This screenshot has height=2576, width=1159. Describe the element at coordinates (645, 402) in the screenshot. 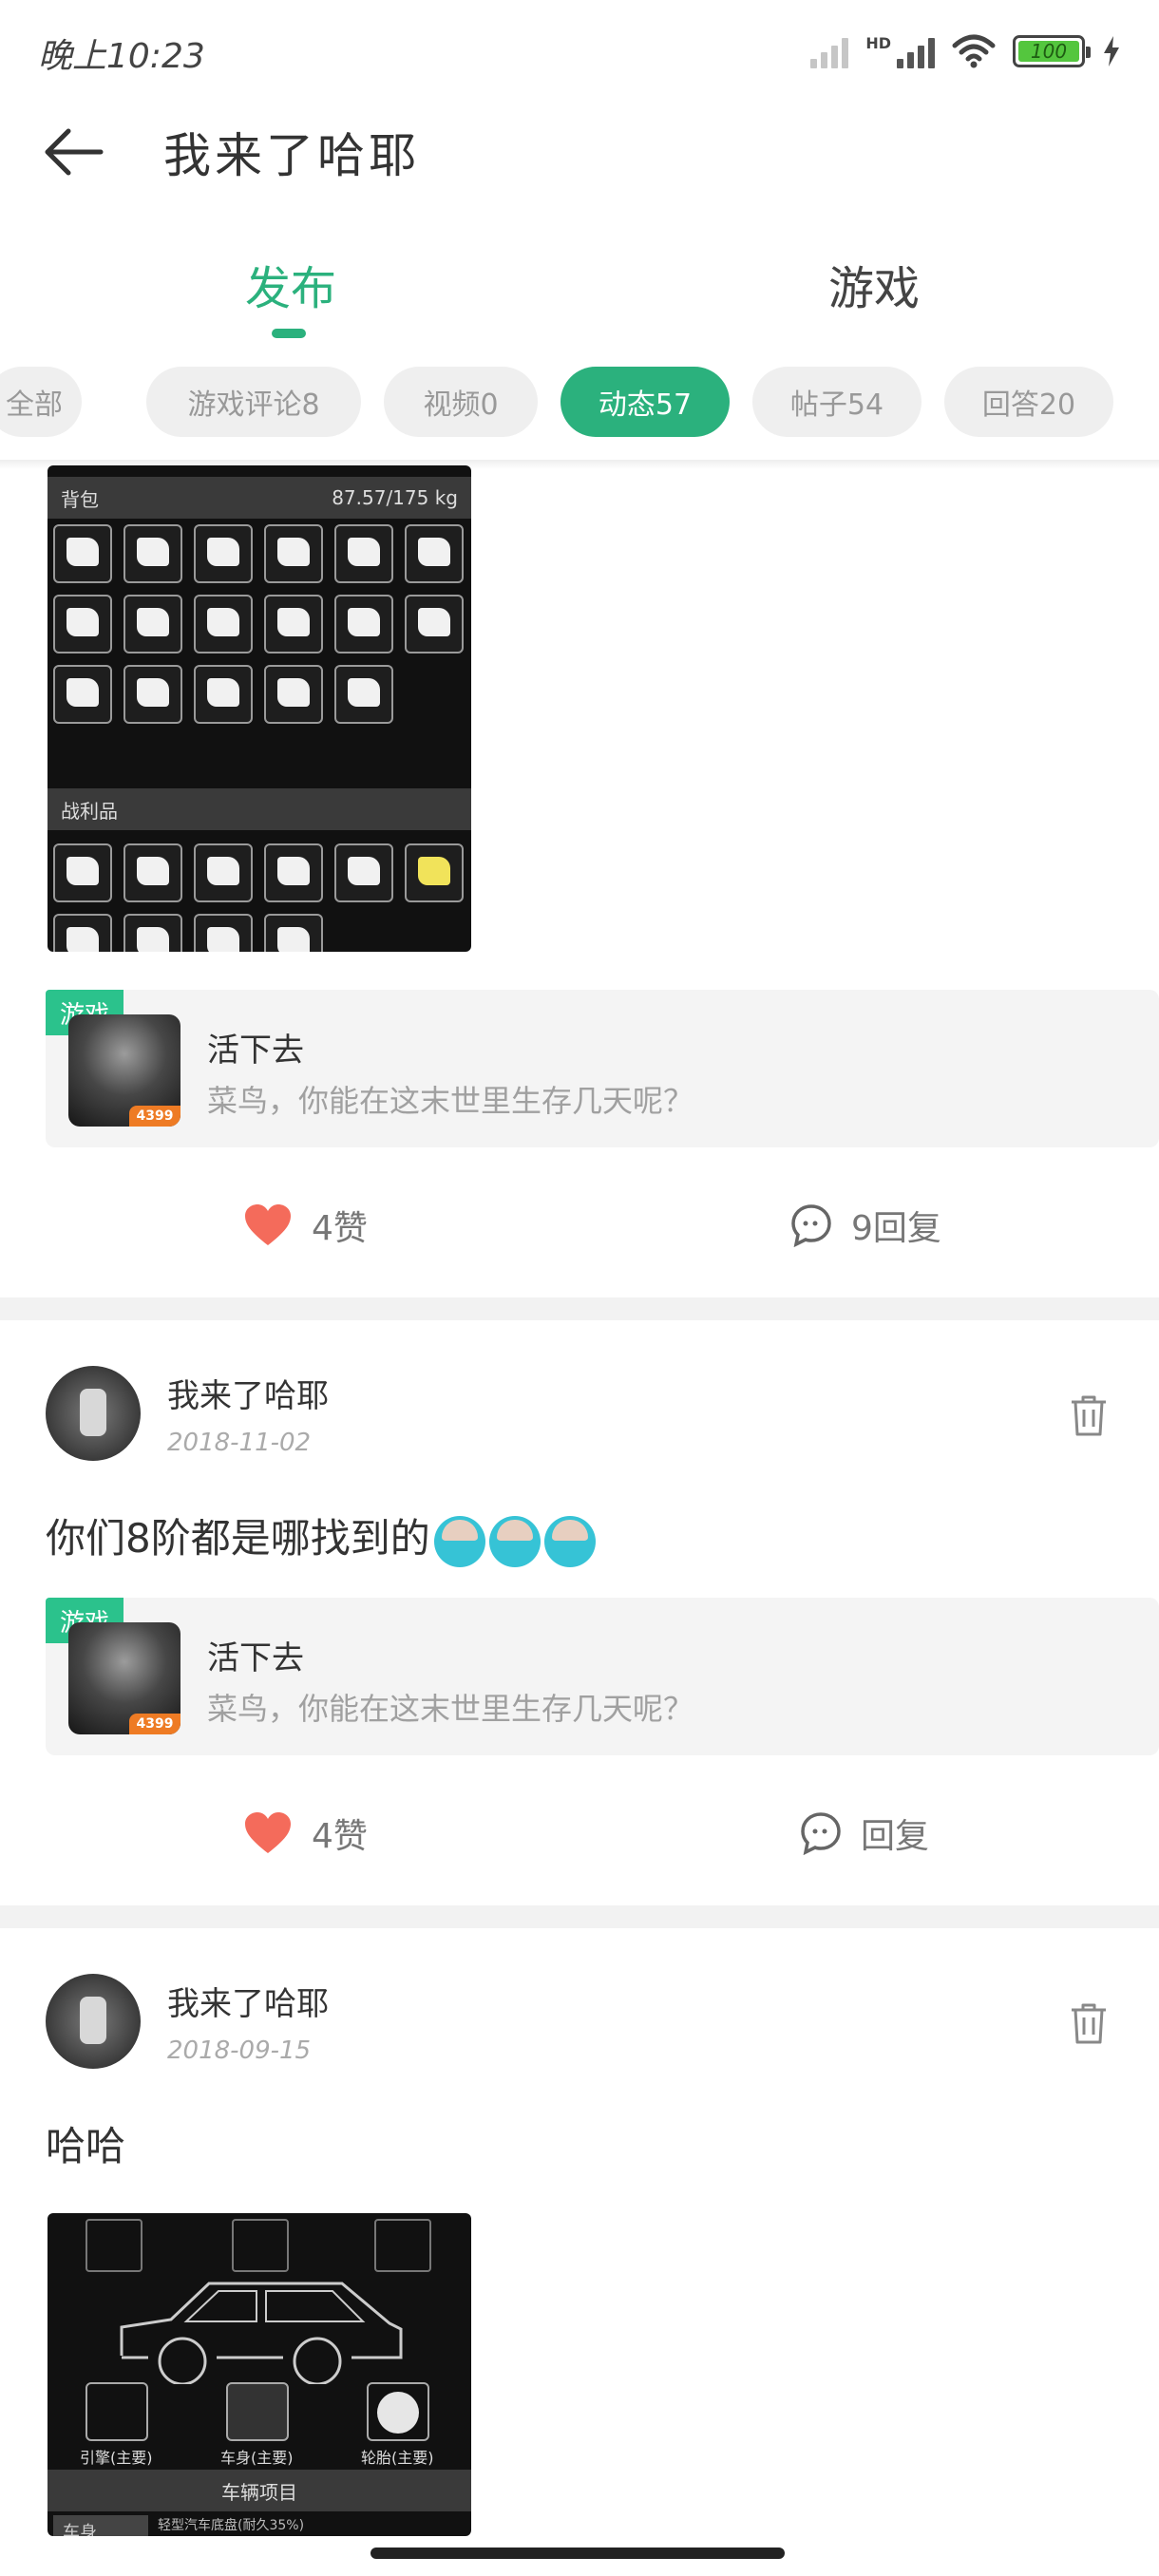

I see `filter-chip-moments: 动态57` at that location.